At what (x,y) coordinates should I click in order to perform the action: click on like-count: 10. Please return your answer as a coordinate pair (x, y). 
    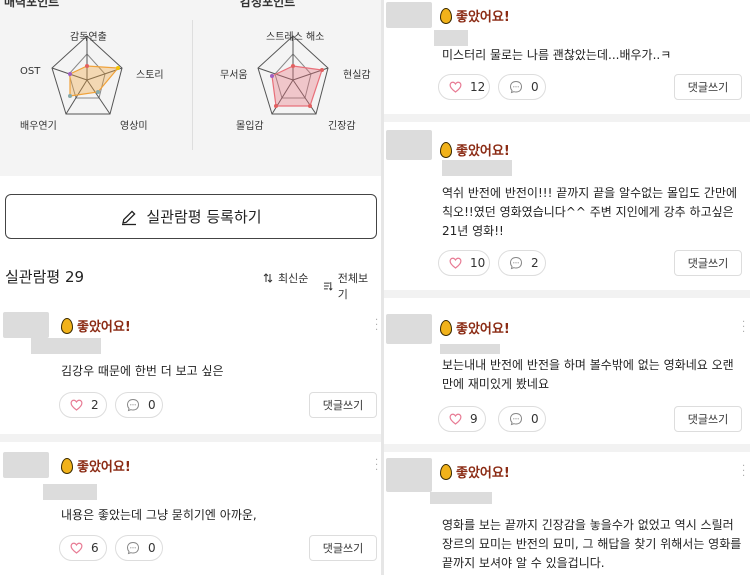
    Looking at the image, I should click on (478, 263).